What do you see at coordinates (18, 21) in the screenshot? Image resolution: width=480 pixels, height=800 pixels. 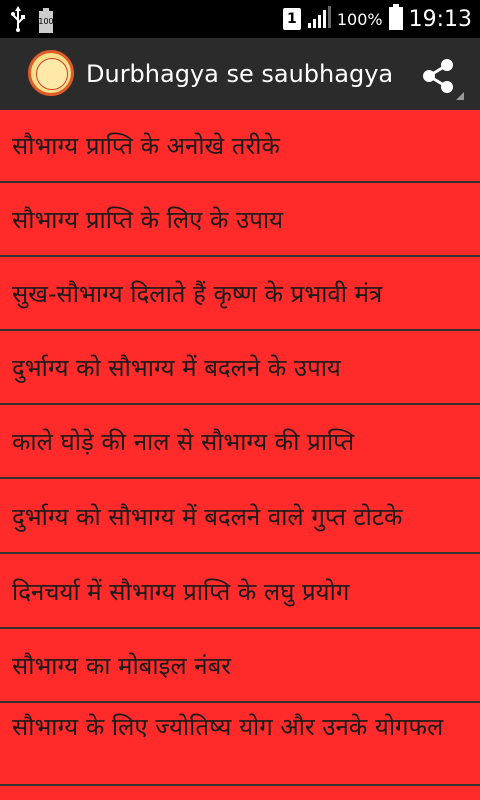 I see `usb-icon` at bounding box center [18, 21].